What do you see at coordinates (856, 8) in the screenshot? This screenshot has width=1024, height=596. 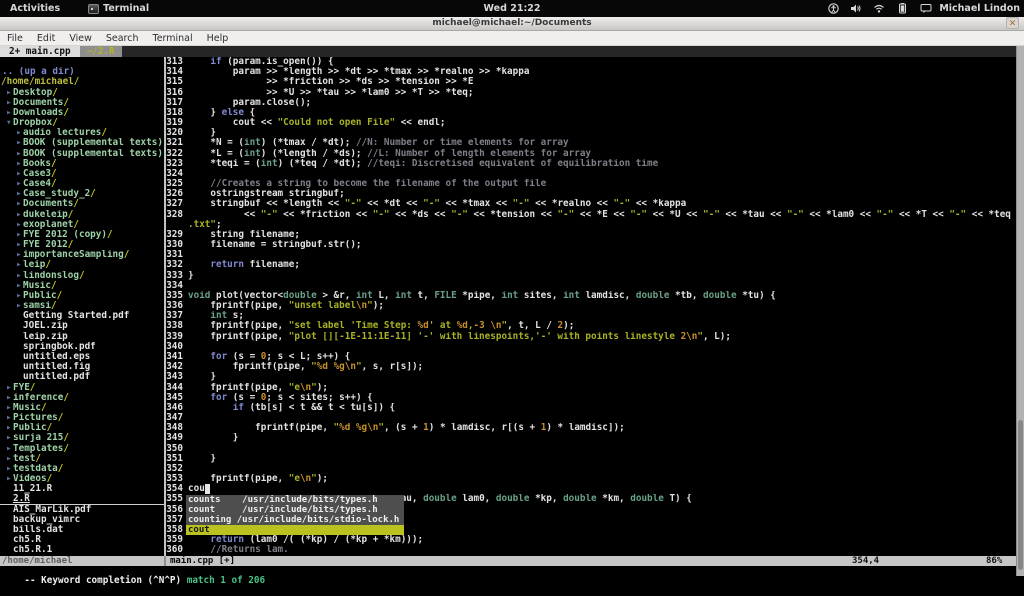 I see `volume-icon` at bounding box center [856, 8].